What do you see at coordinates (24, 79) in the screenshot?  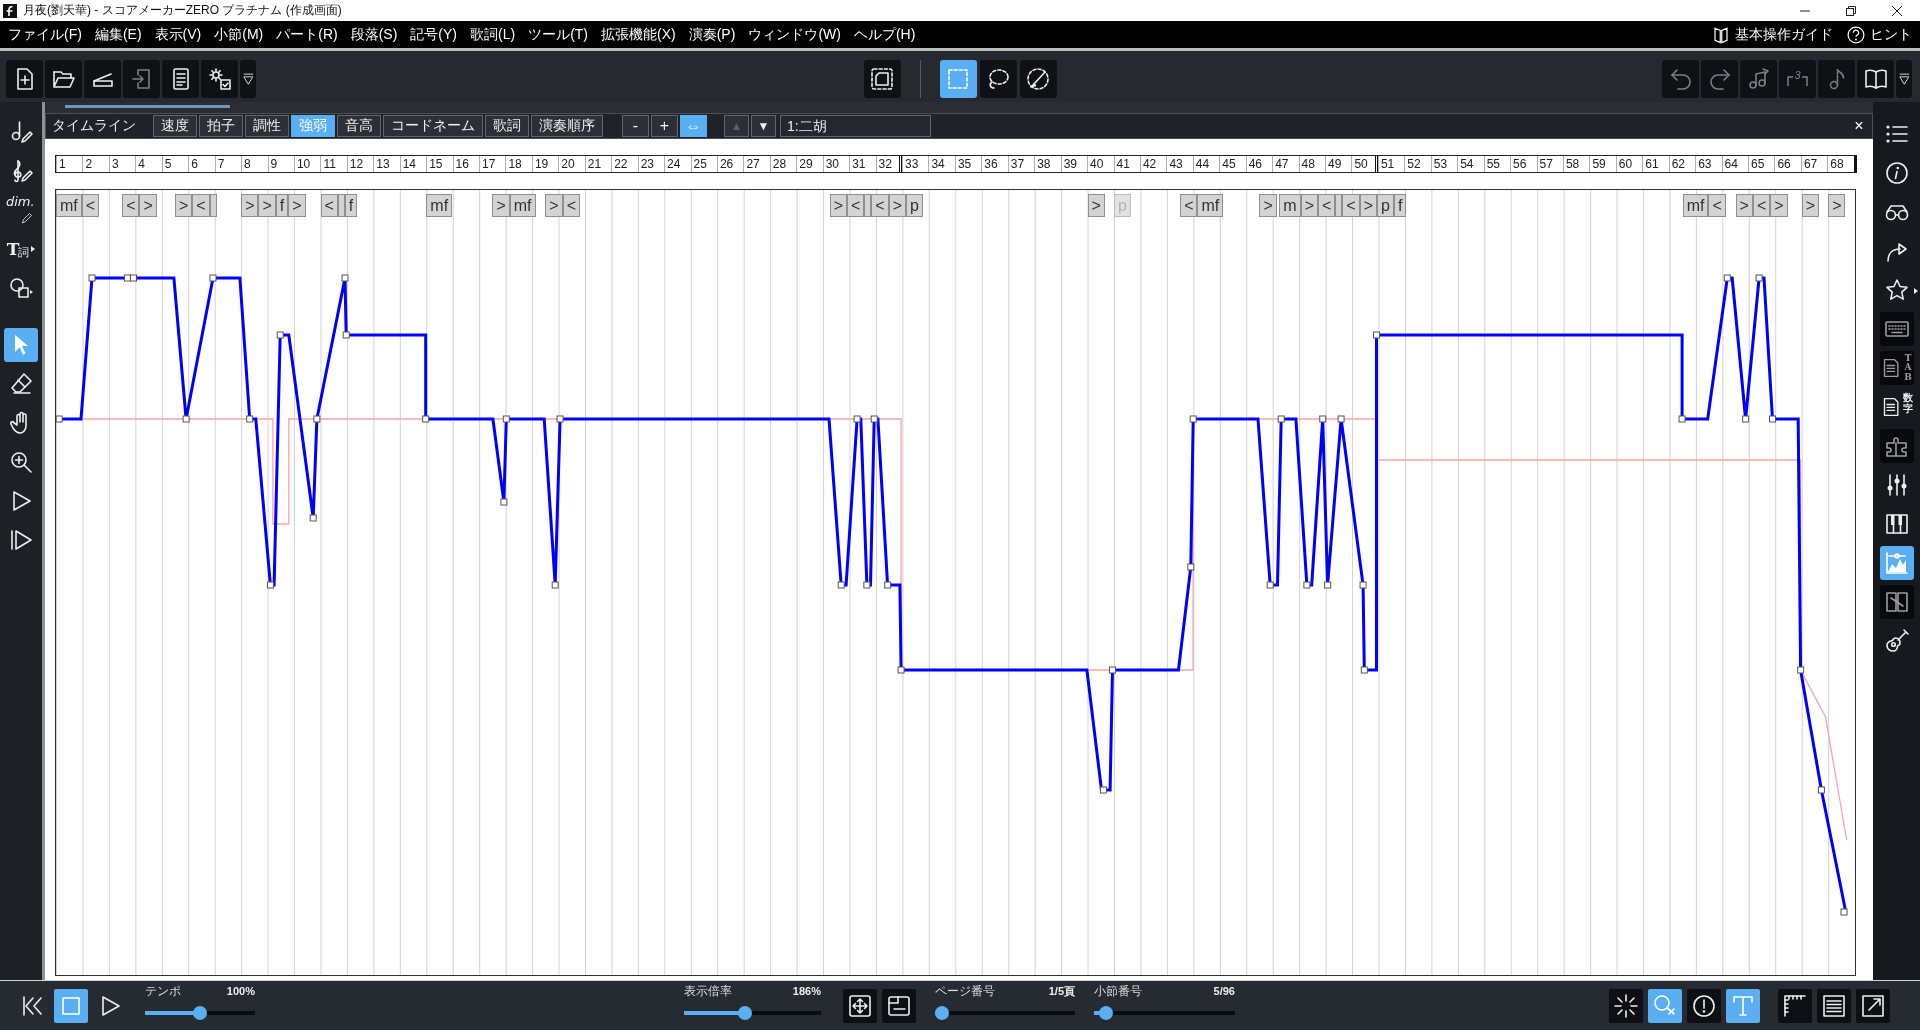 I see `new-file-button` at bounding box center [24, 79].